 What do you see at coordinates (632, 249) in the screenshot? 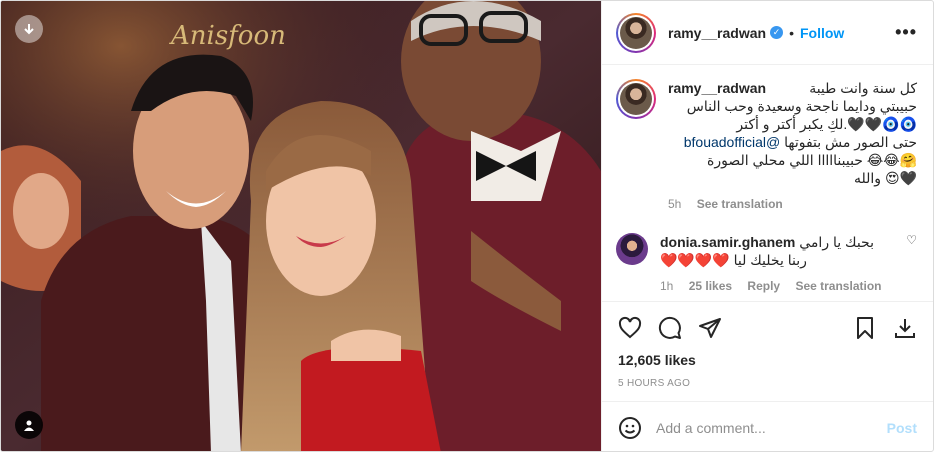
I see `commenter-avatar` at bounding box center [632, 249].